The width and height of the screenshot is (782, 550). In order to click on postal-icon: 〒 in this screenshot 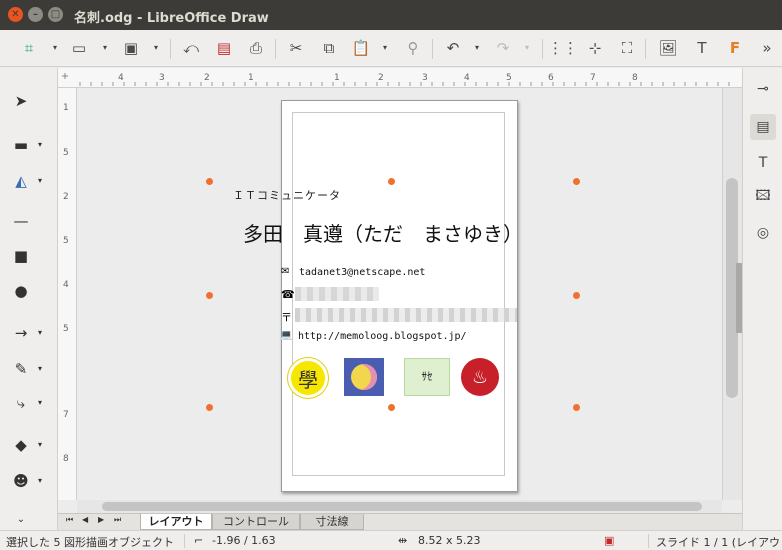, I will do `click(286, 317)`.